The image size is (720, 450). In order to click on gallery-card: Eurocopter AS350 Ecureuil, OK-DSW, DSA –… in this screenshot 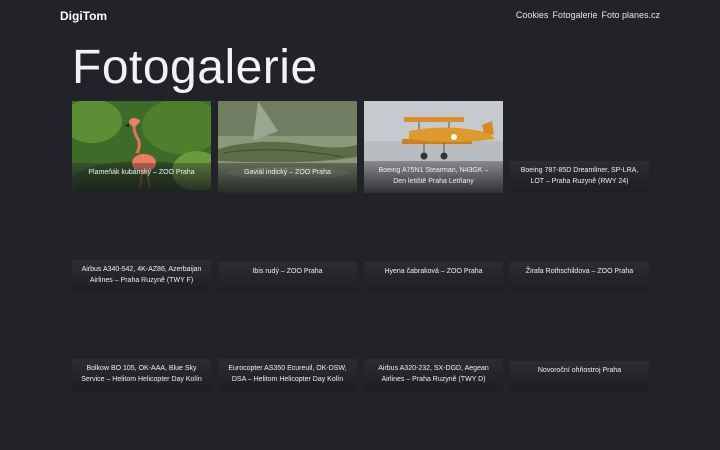, I will do `click(287, 345)`.